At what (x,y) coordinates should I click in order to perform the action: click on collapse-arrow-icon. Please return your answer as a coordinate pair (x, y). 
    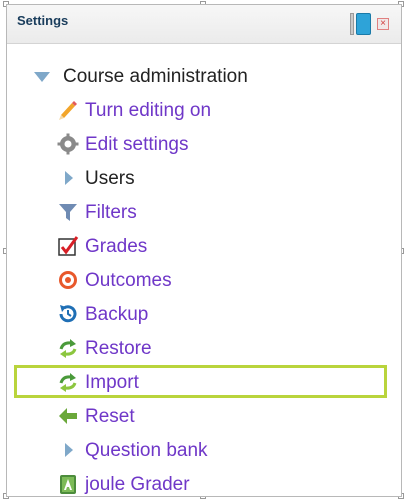
    Looking at the image, I should click on (41, 76).